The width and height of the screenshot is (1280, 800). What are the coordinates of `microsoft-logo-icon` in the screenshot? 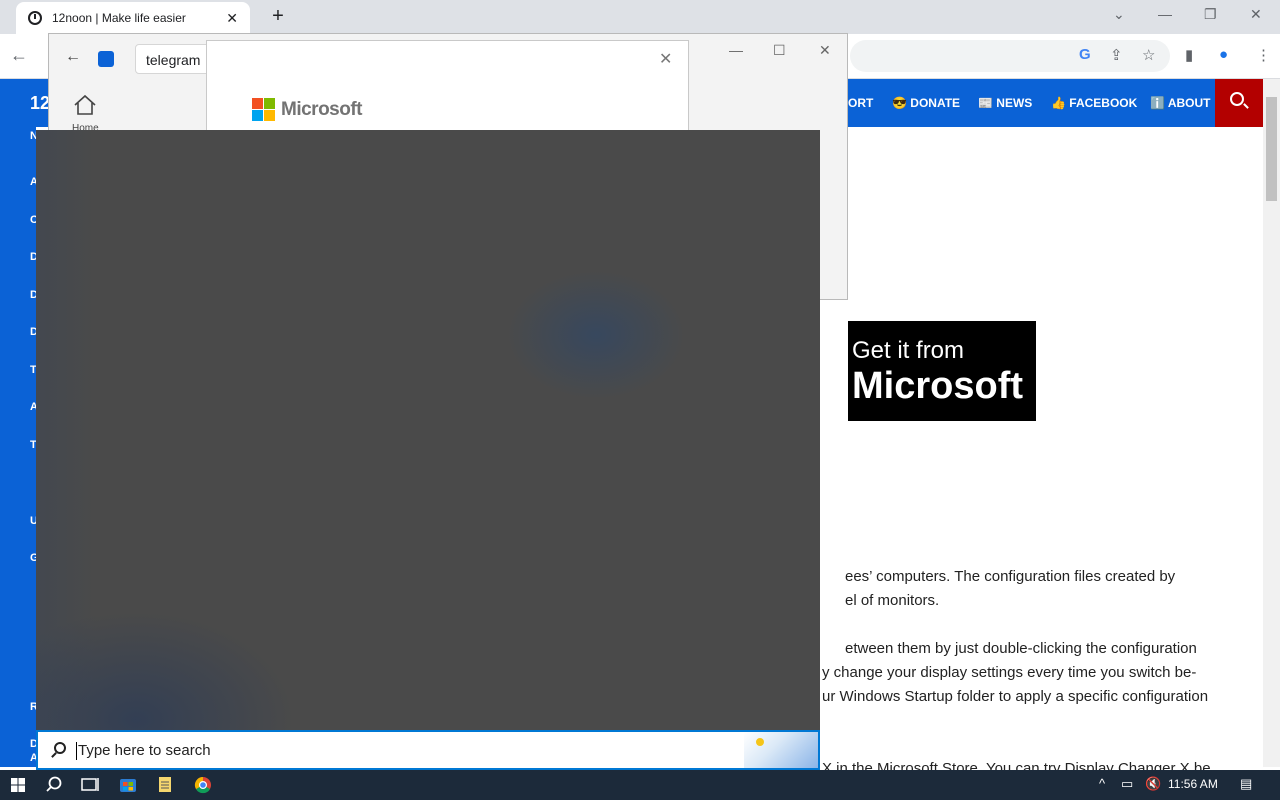 It's located at (263, 109).